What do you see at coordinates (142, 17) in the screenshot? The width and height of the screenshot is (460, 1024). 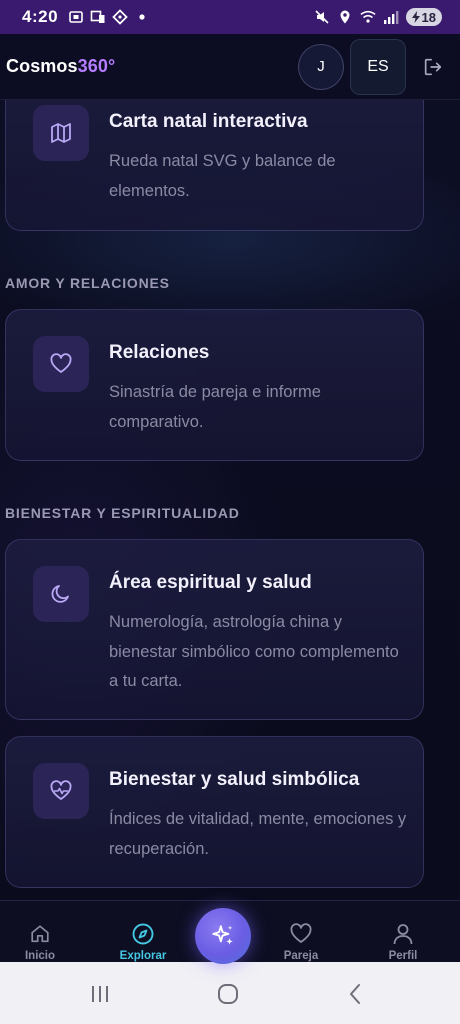 I see `dot-icon` at bounding box center [142, 17].